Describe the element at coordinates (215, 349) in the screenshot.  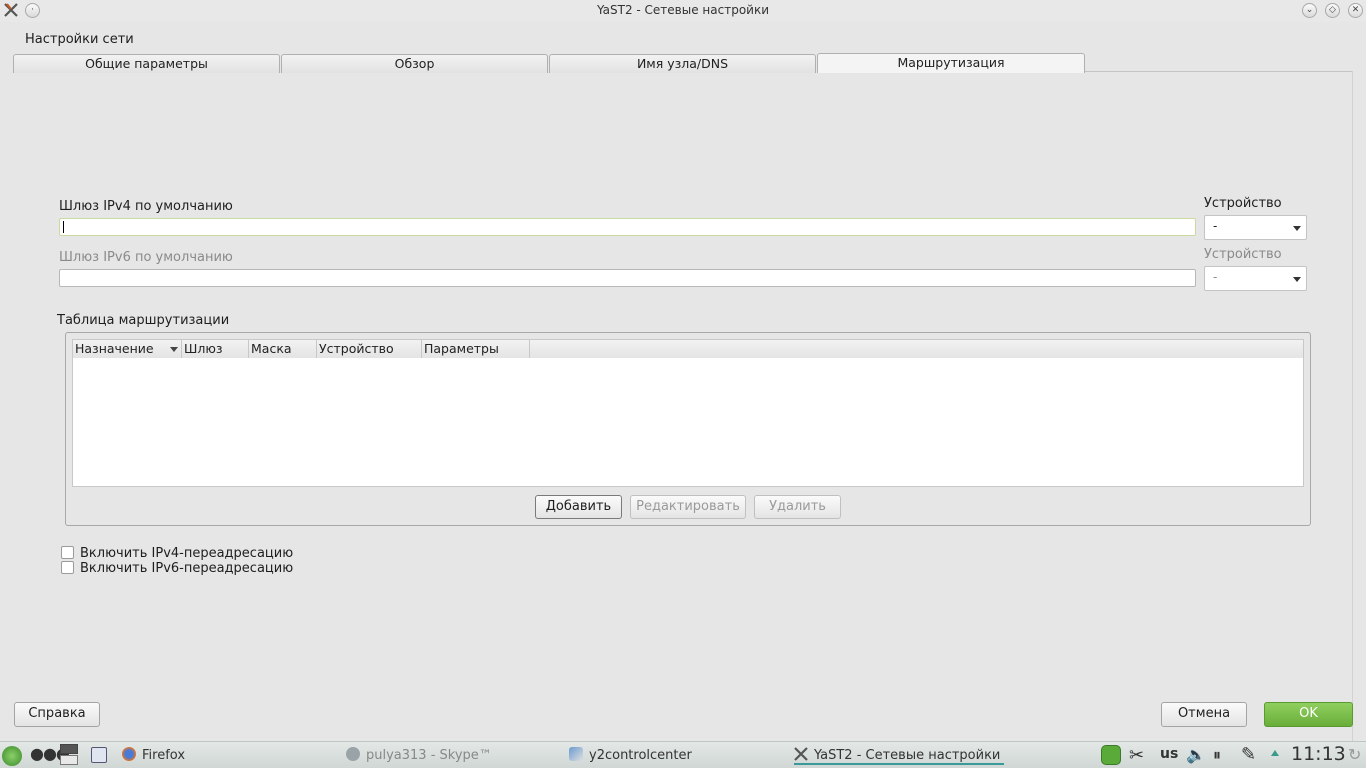
I see `column-header-gateway: Шлюз` at that location.